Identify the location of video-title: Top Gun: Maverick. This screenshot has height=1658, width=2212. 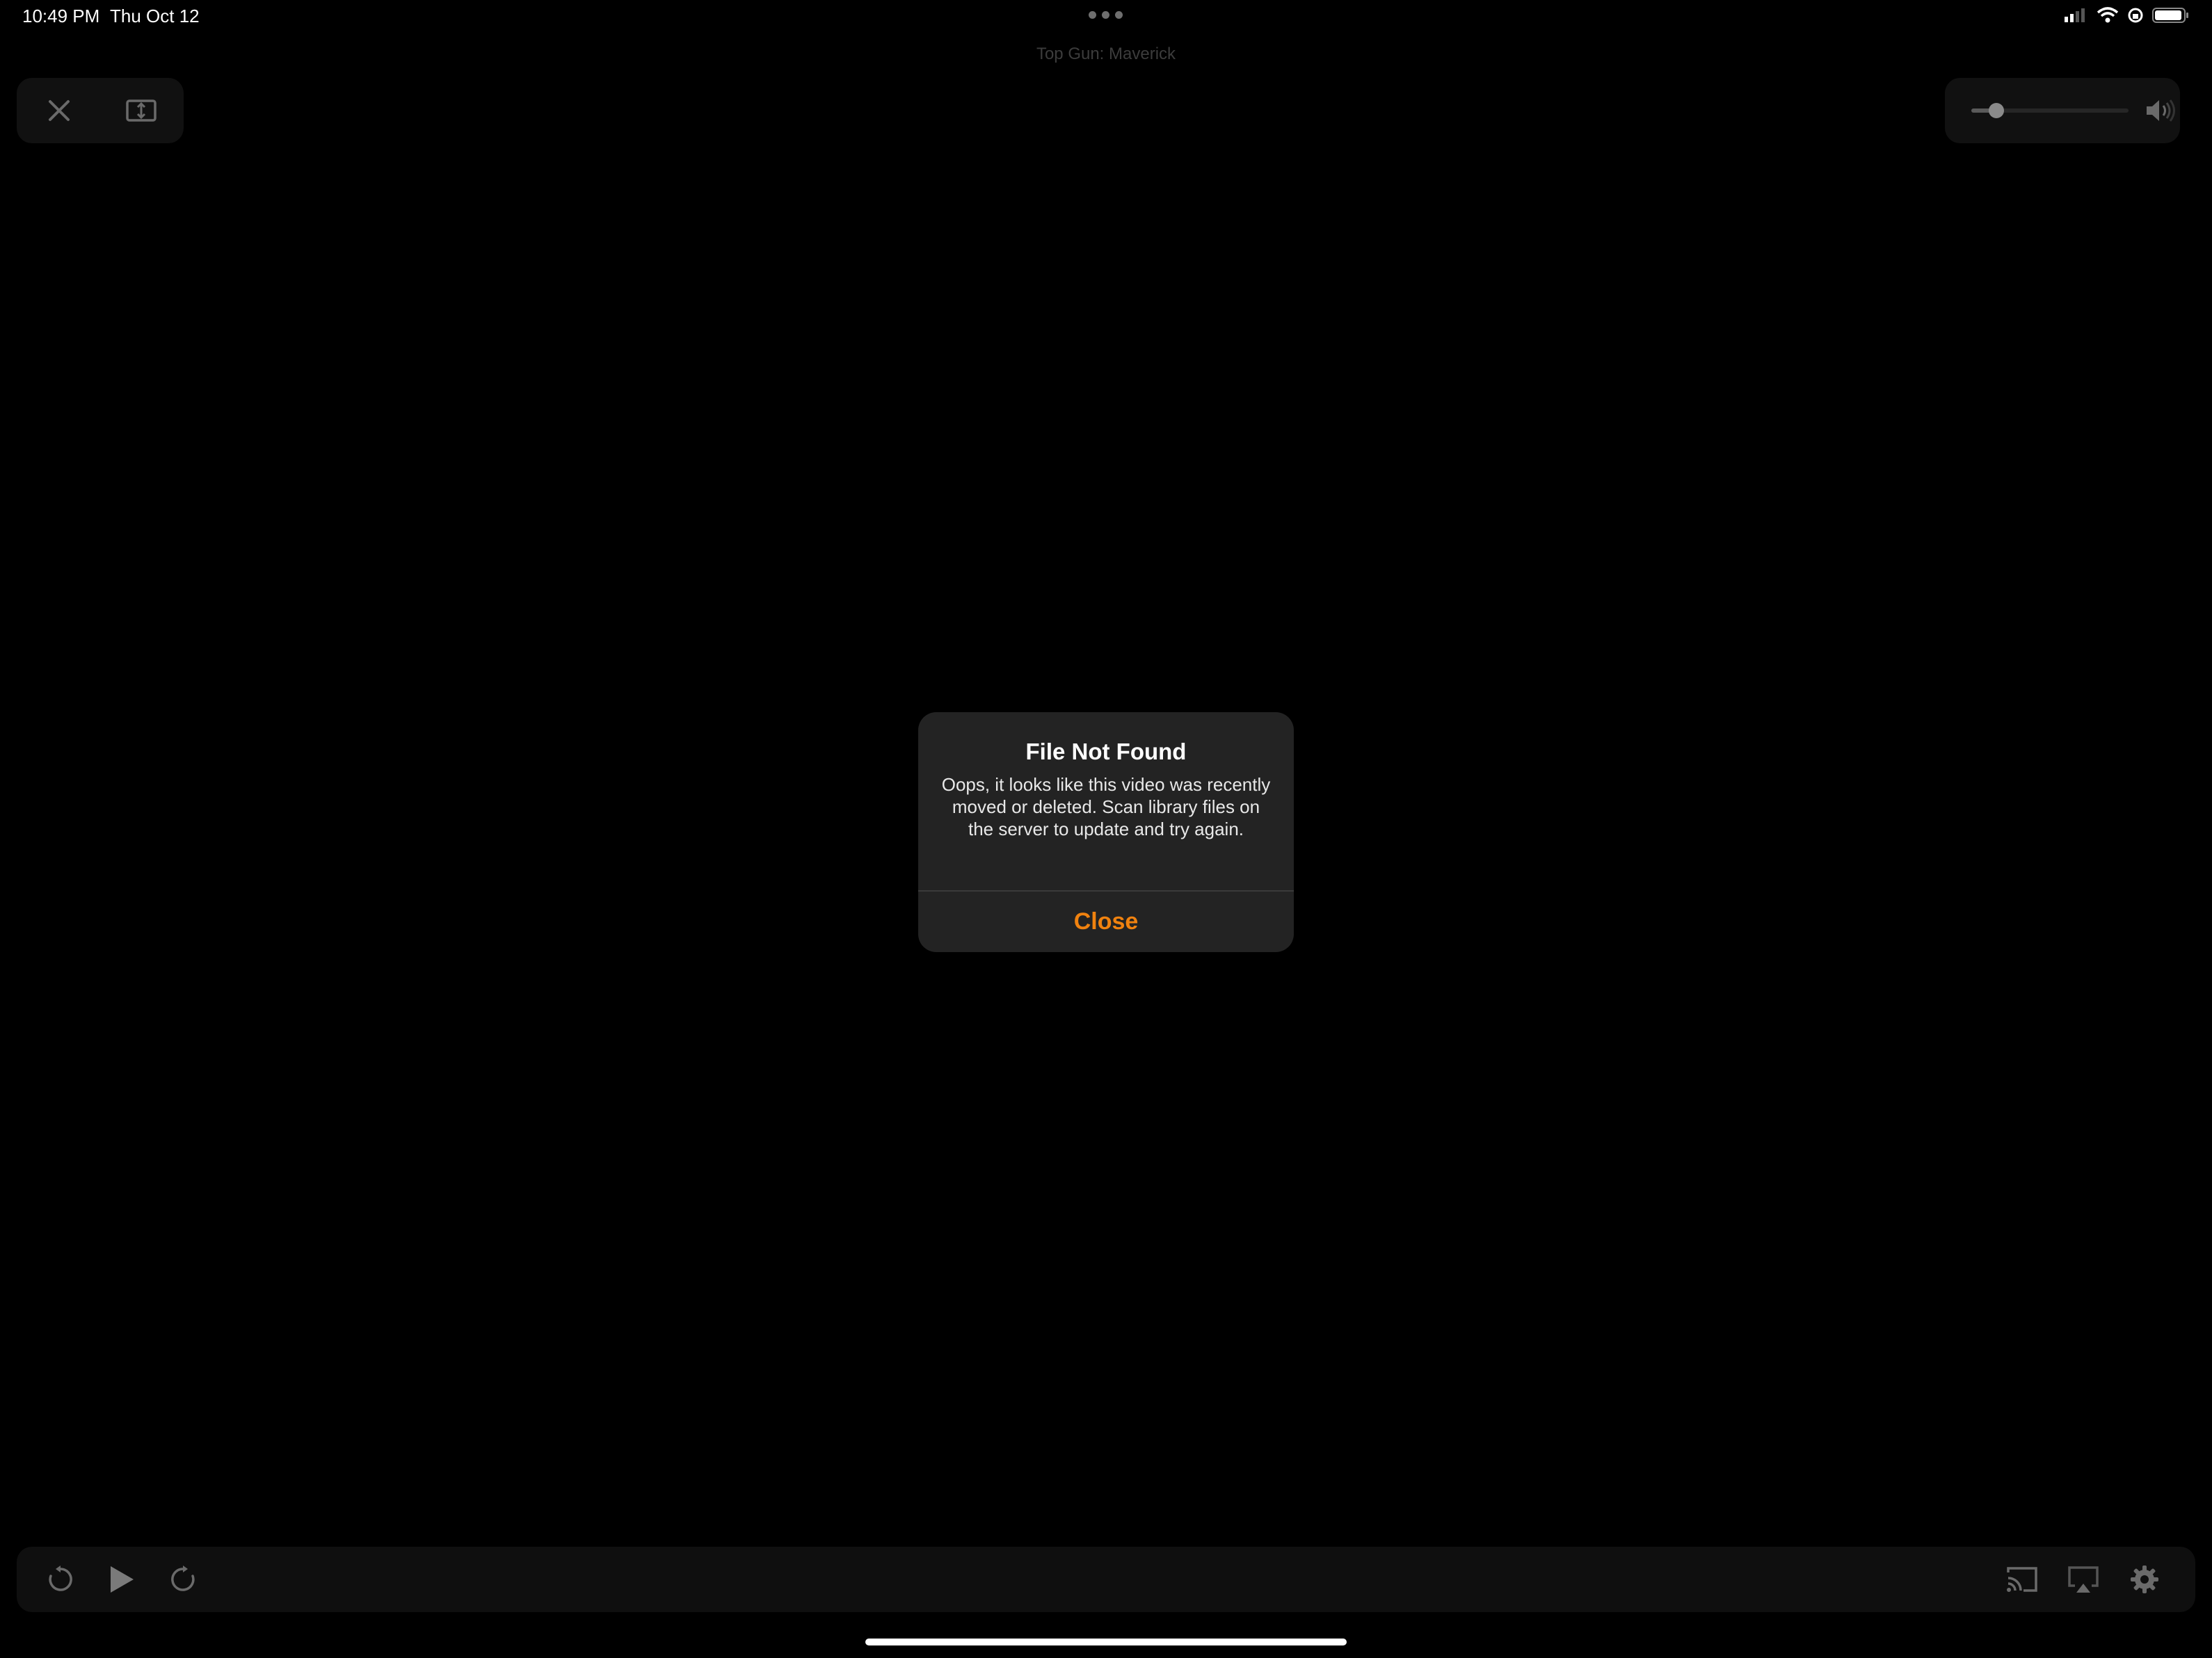
(1106, 54).